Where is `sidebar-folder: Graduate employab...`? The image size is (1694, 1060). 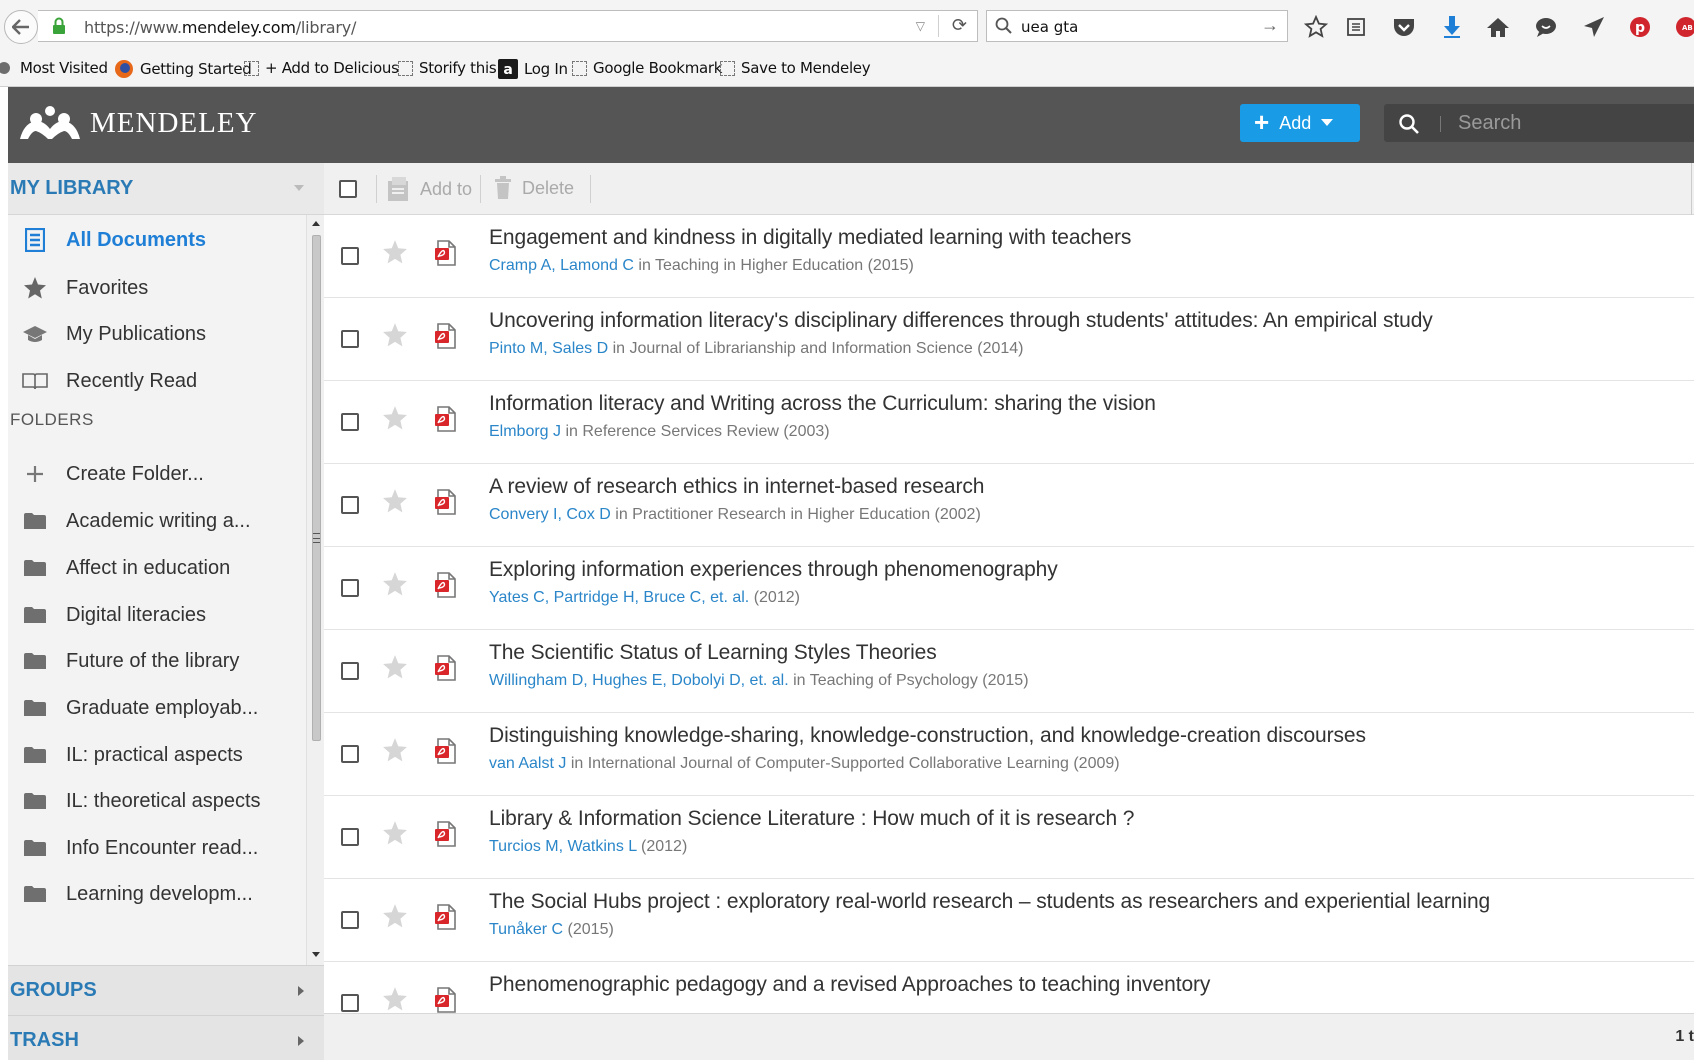 sidebar-folder: Graduate employab... is located at coordinates (157, 708).